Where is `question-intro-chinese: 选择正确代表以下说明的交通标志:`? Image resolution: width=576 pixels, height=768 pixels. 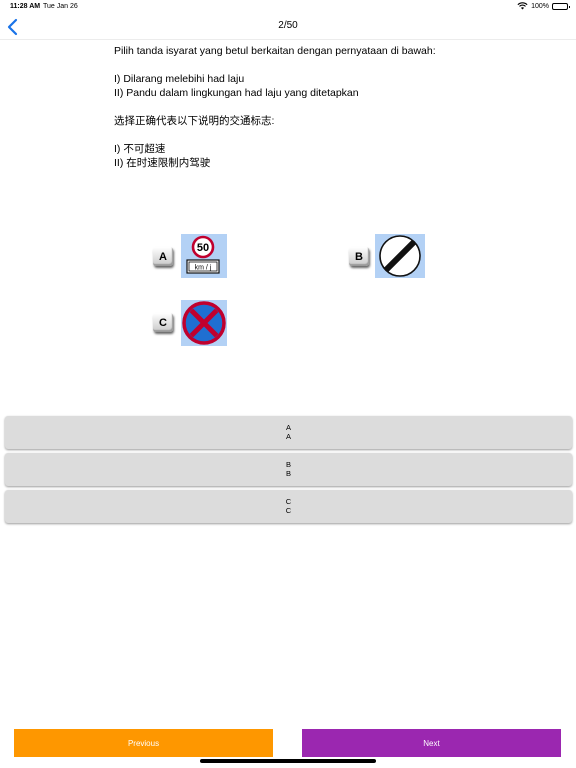 question-intro-chinese: 选择正确代表以下说明的交通标志: is located at coordinates (194, 121).